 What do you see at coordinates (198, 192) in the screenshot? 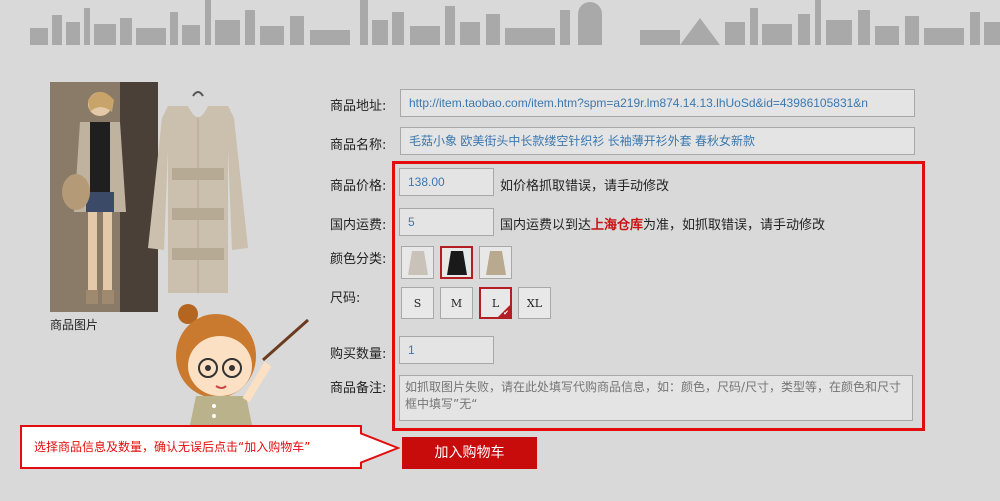
I see `garment-image` at bounding box center [198, 192].